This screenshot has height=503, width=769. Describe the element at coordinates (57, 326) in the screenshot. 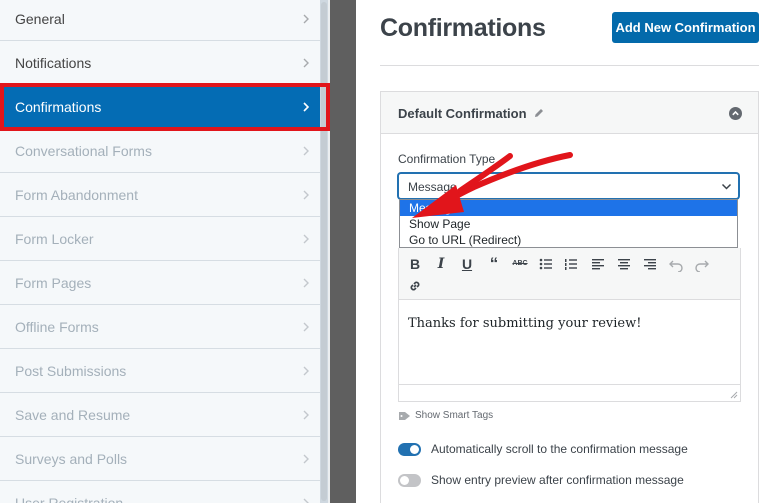

I see `sidebar-item-label: Offline Forms` at that location.